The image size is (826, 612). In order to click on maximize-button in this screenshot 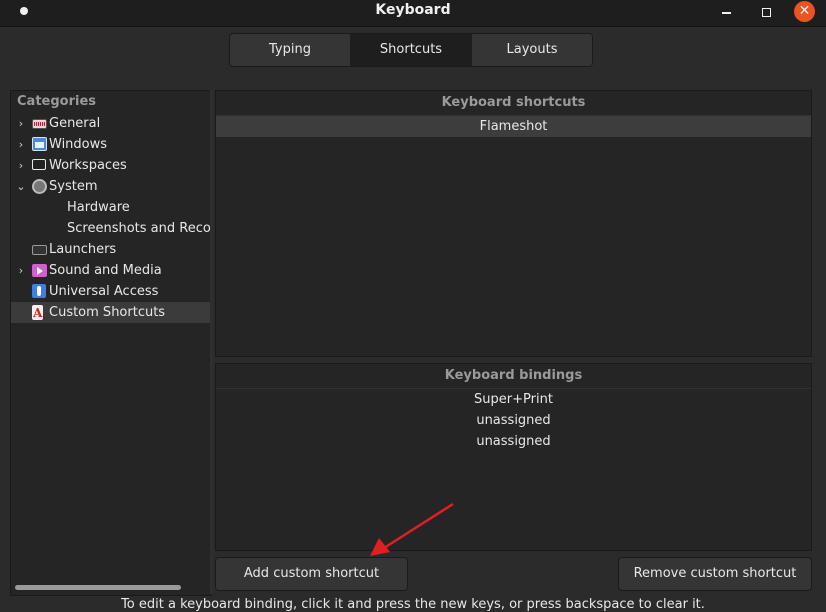, I will do `click(766, 13)`.